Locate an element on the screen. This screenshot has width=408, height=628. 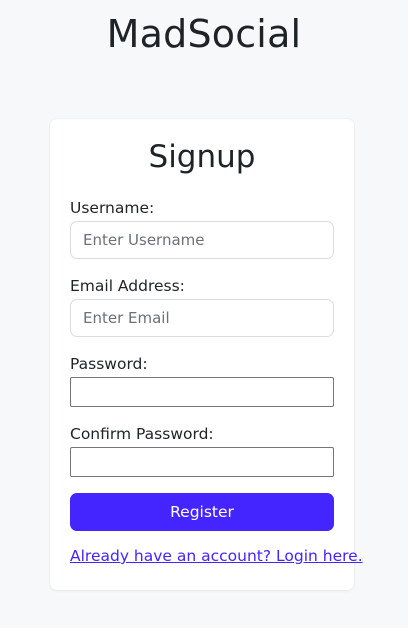
email-input is located at coordinates (202, 318).